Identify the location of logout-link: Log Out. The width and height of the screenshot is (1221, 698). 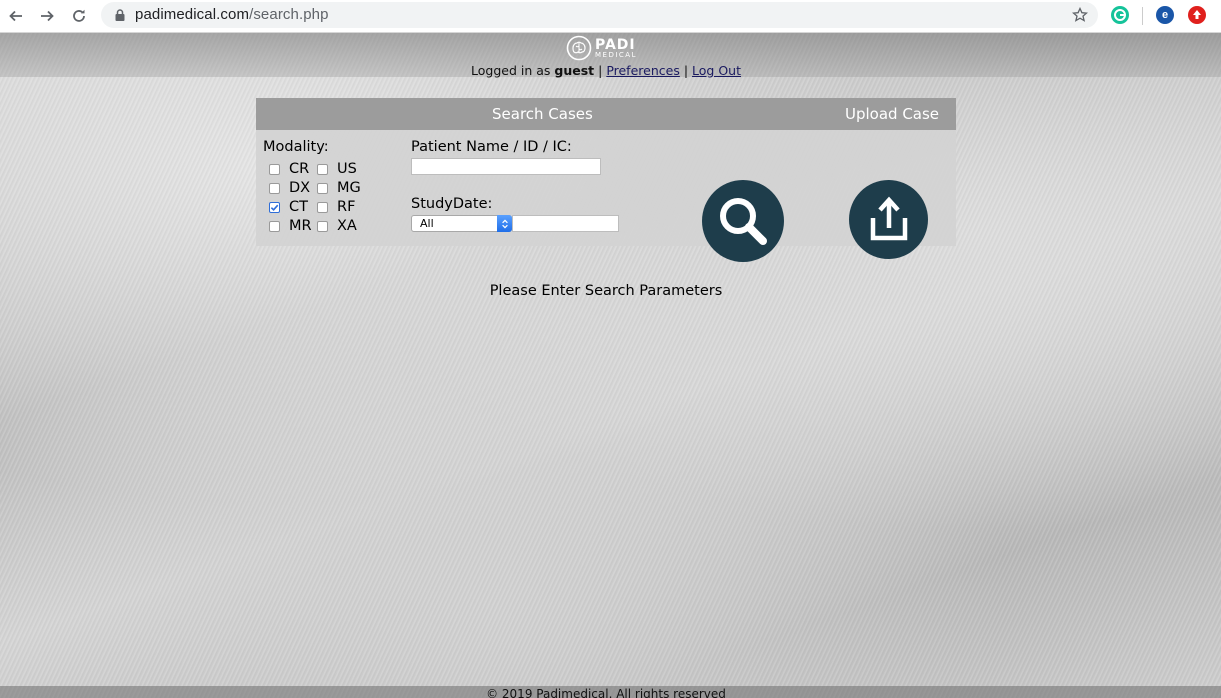
(716, 70).